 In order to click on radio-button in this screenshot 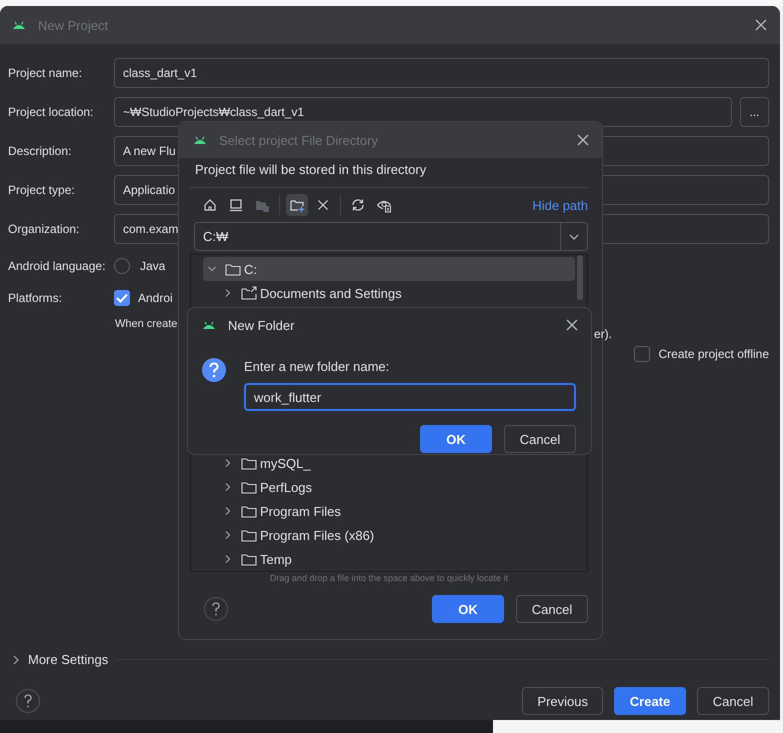, I will do `click(122, 266)`.